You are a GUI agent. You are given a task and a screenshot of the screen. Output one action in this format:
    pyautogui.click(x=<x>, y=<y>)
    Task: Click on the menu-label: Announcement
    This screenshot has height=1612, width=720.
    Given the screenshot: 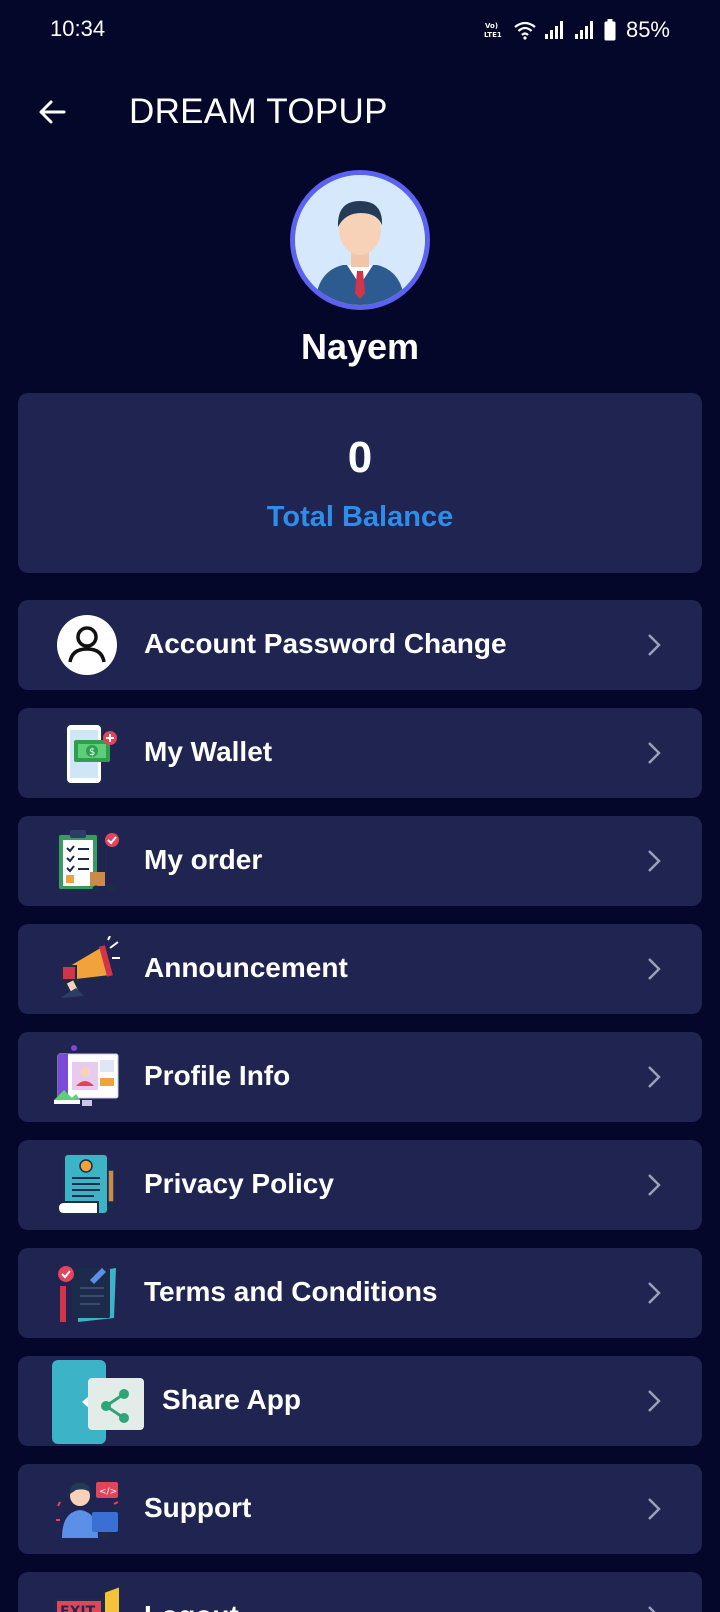 What is the action you would take?
    pyautogui.click(x=246, y=967)
    